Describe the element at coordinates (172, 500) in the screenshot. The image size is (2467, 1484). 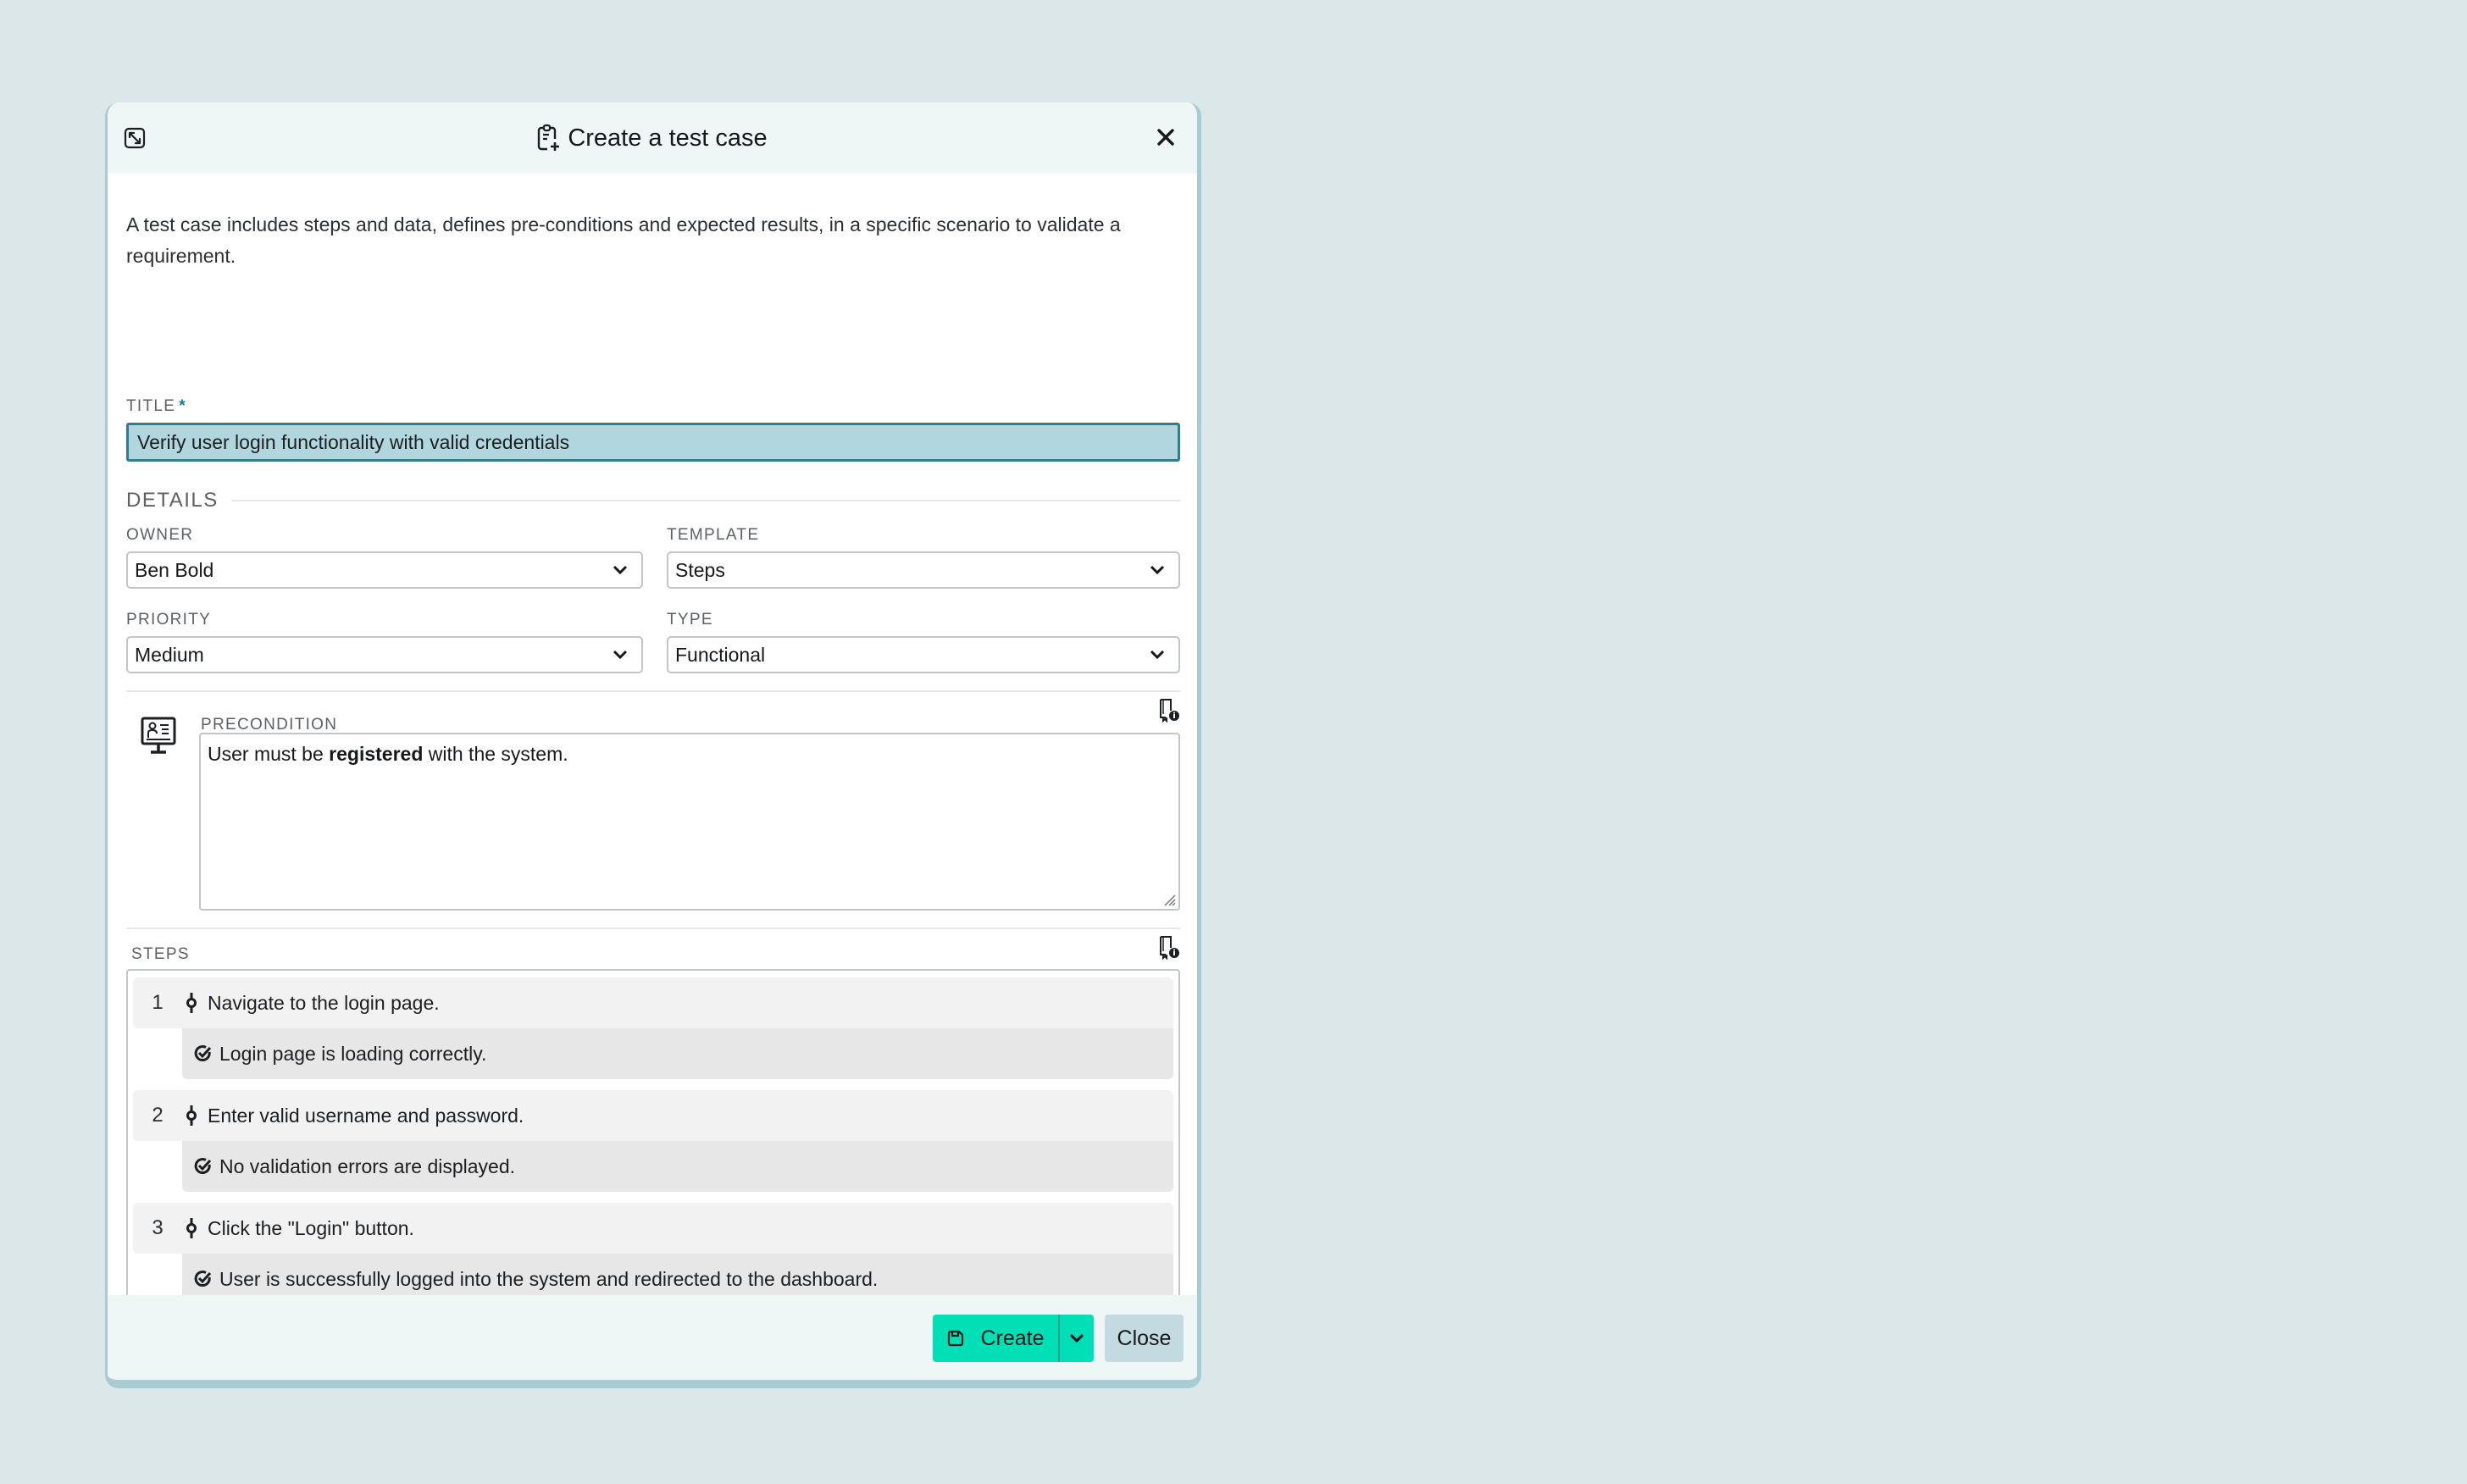
I see `details-heading: DETAILS` at that location.